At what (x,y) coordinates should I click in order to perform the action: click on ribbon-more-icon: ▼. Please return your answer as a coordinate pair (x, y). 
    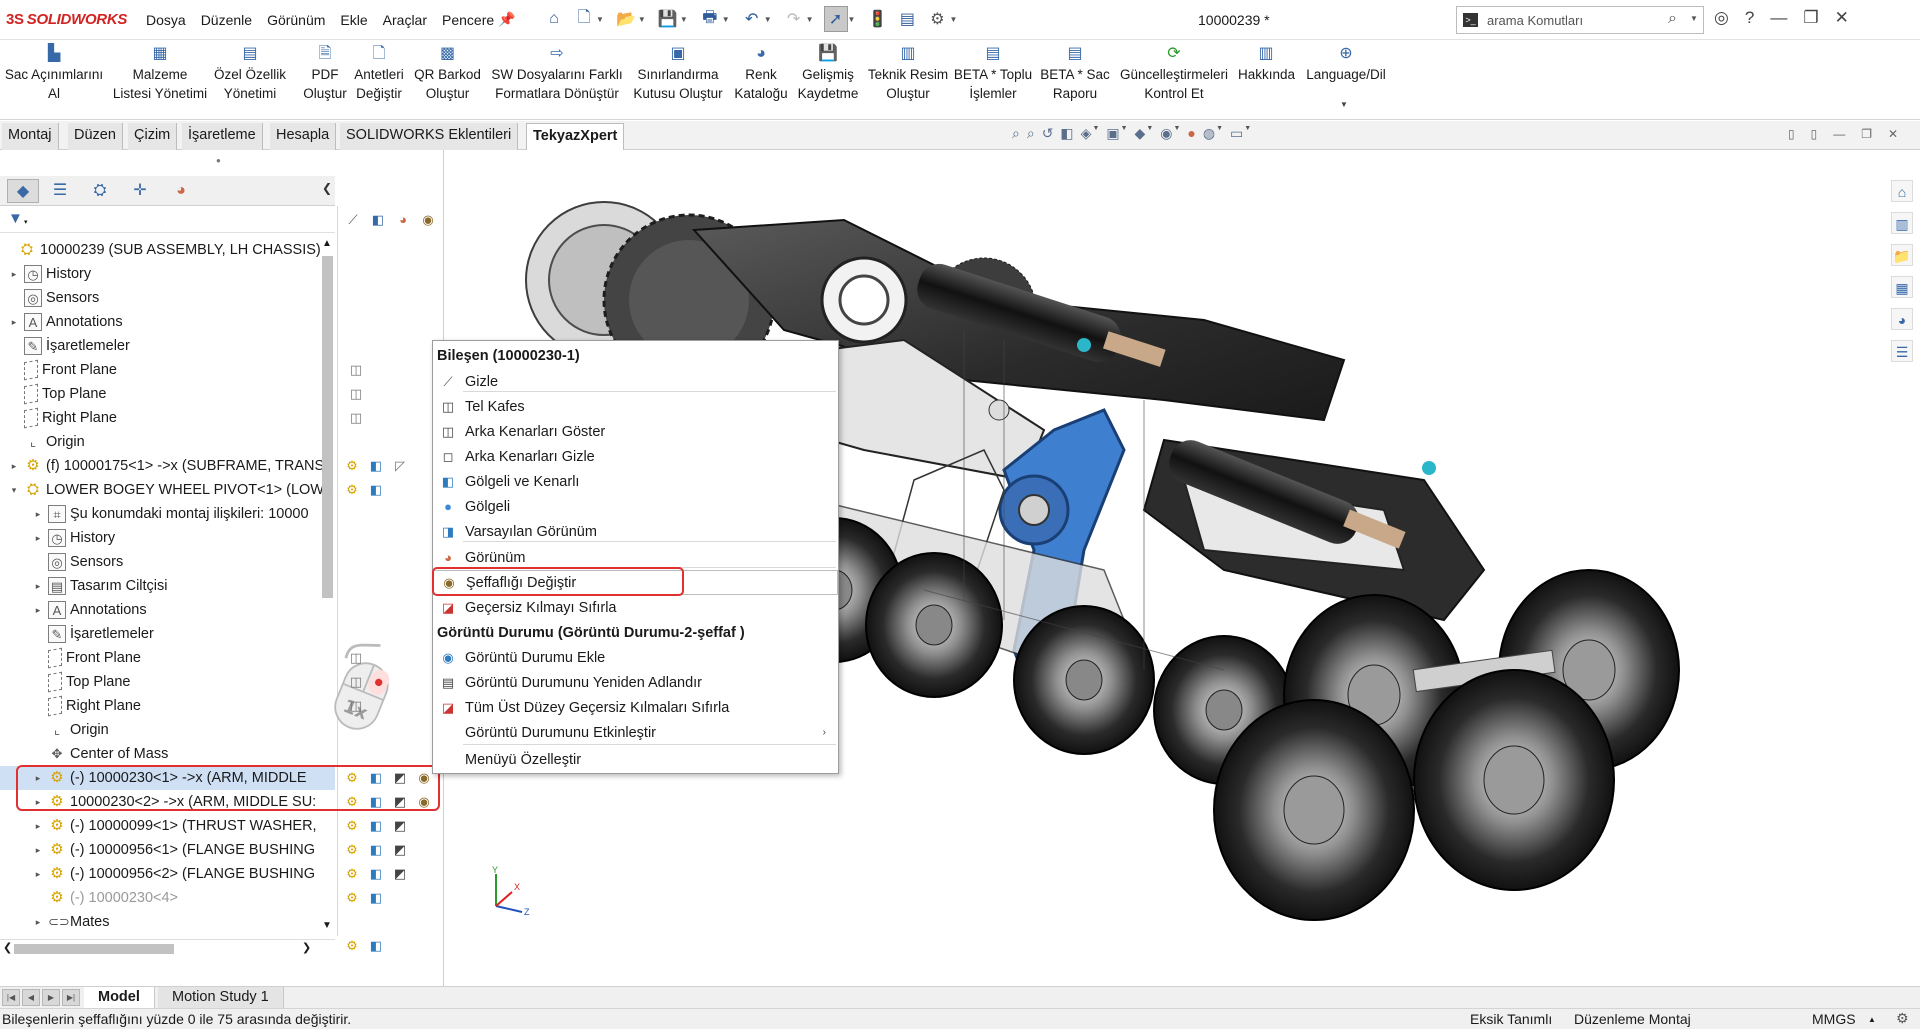
    Looking at the image, I should click on (1344, 104).